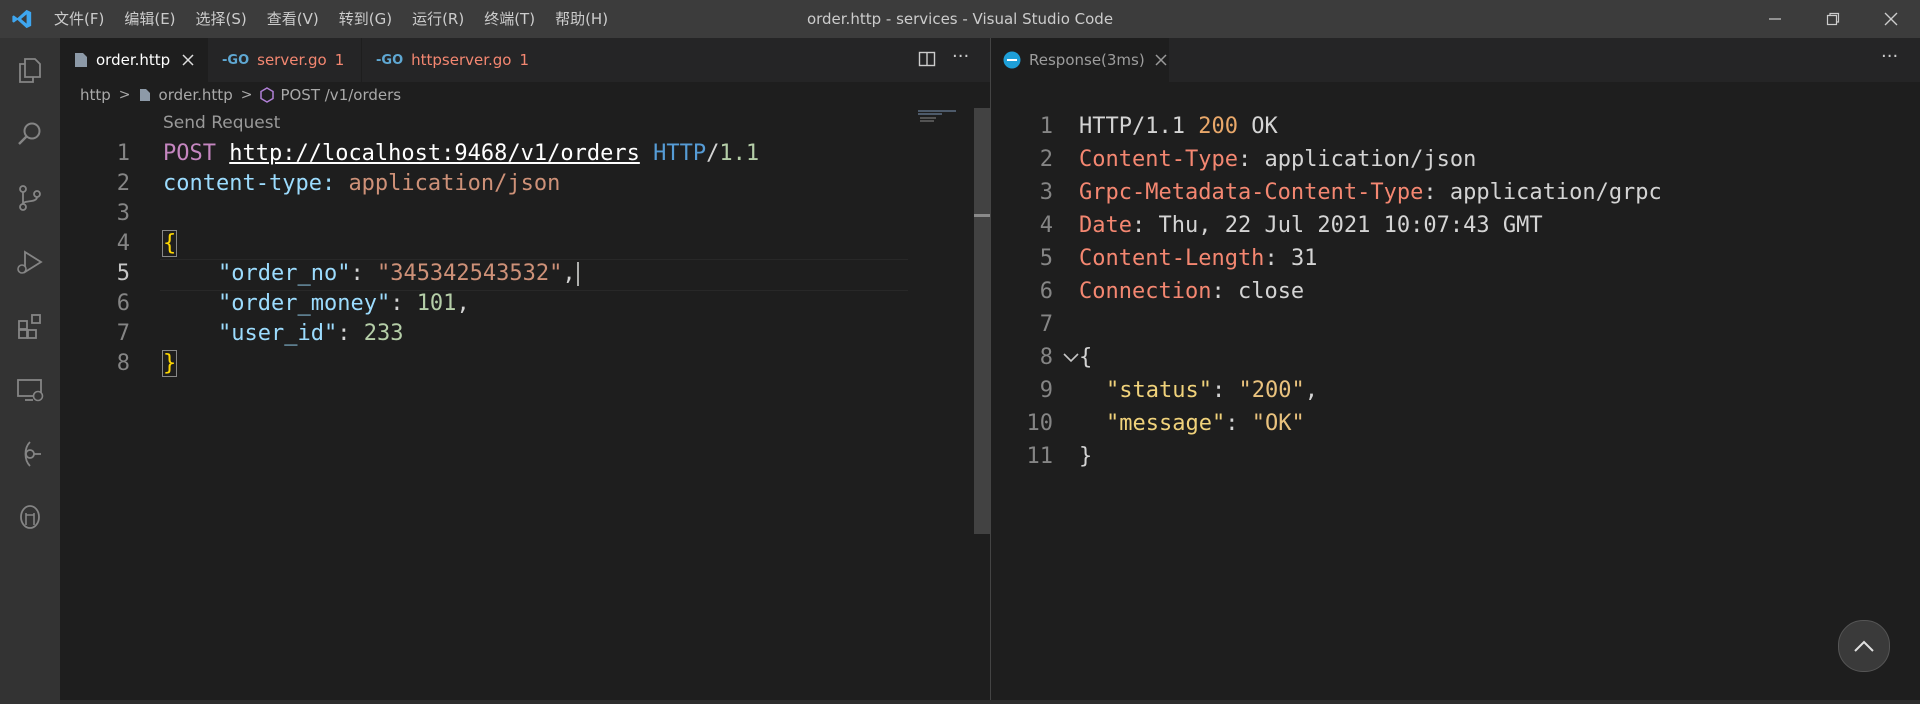 This screenshot has height=704, width=1920. I want to click on breadcrumb-file: order.http, so click(186, 95).